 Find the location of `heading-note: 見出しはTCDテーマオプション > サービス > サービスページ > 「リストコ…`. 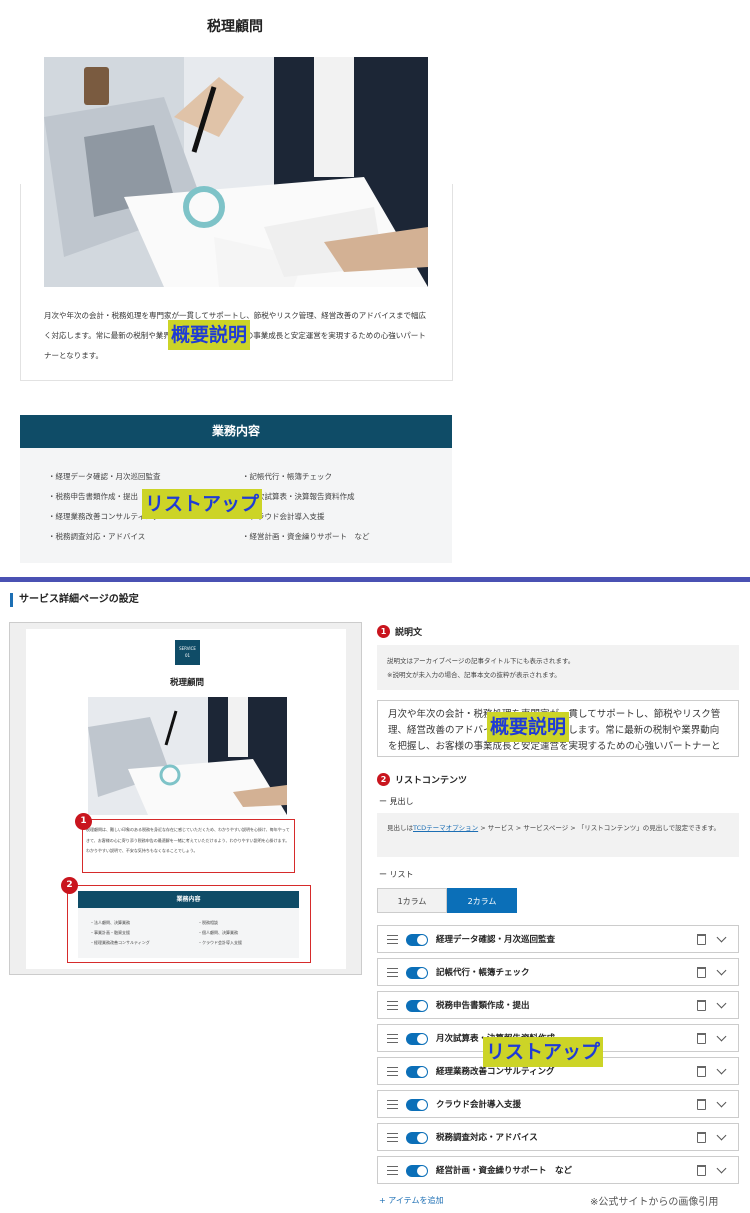

heading-note: 見出しはTCDテーマオプション > サービス > サービスページ > 「リストコ… is located at coordinates (558, 835).